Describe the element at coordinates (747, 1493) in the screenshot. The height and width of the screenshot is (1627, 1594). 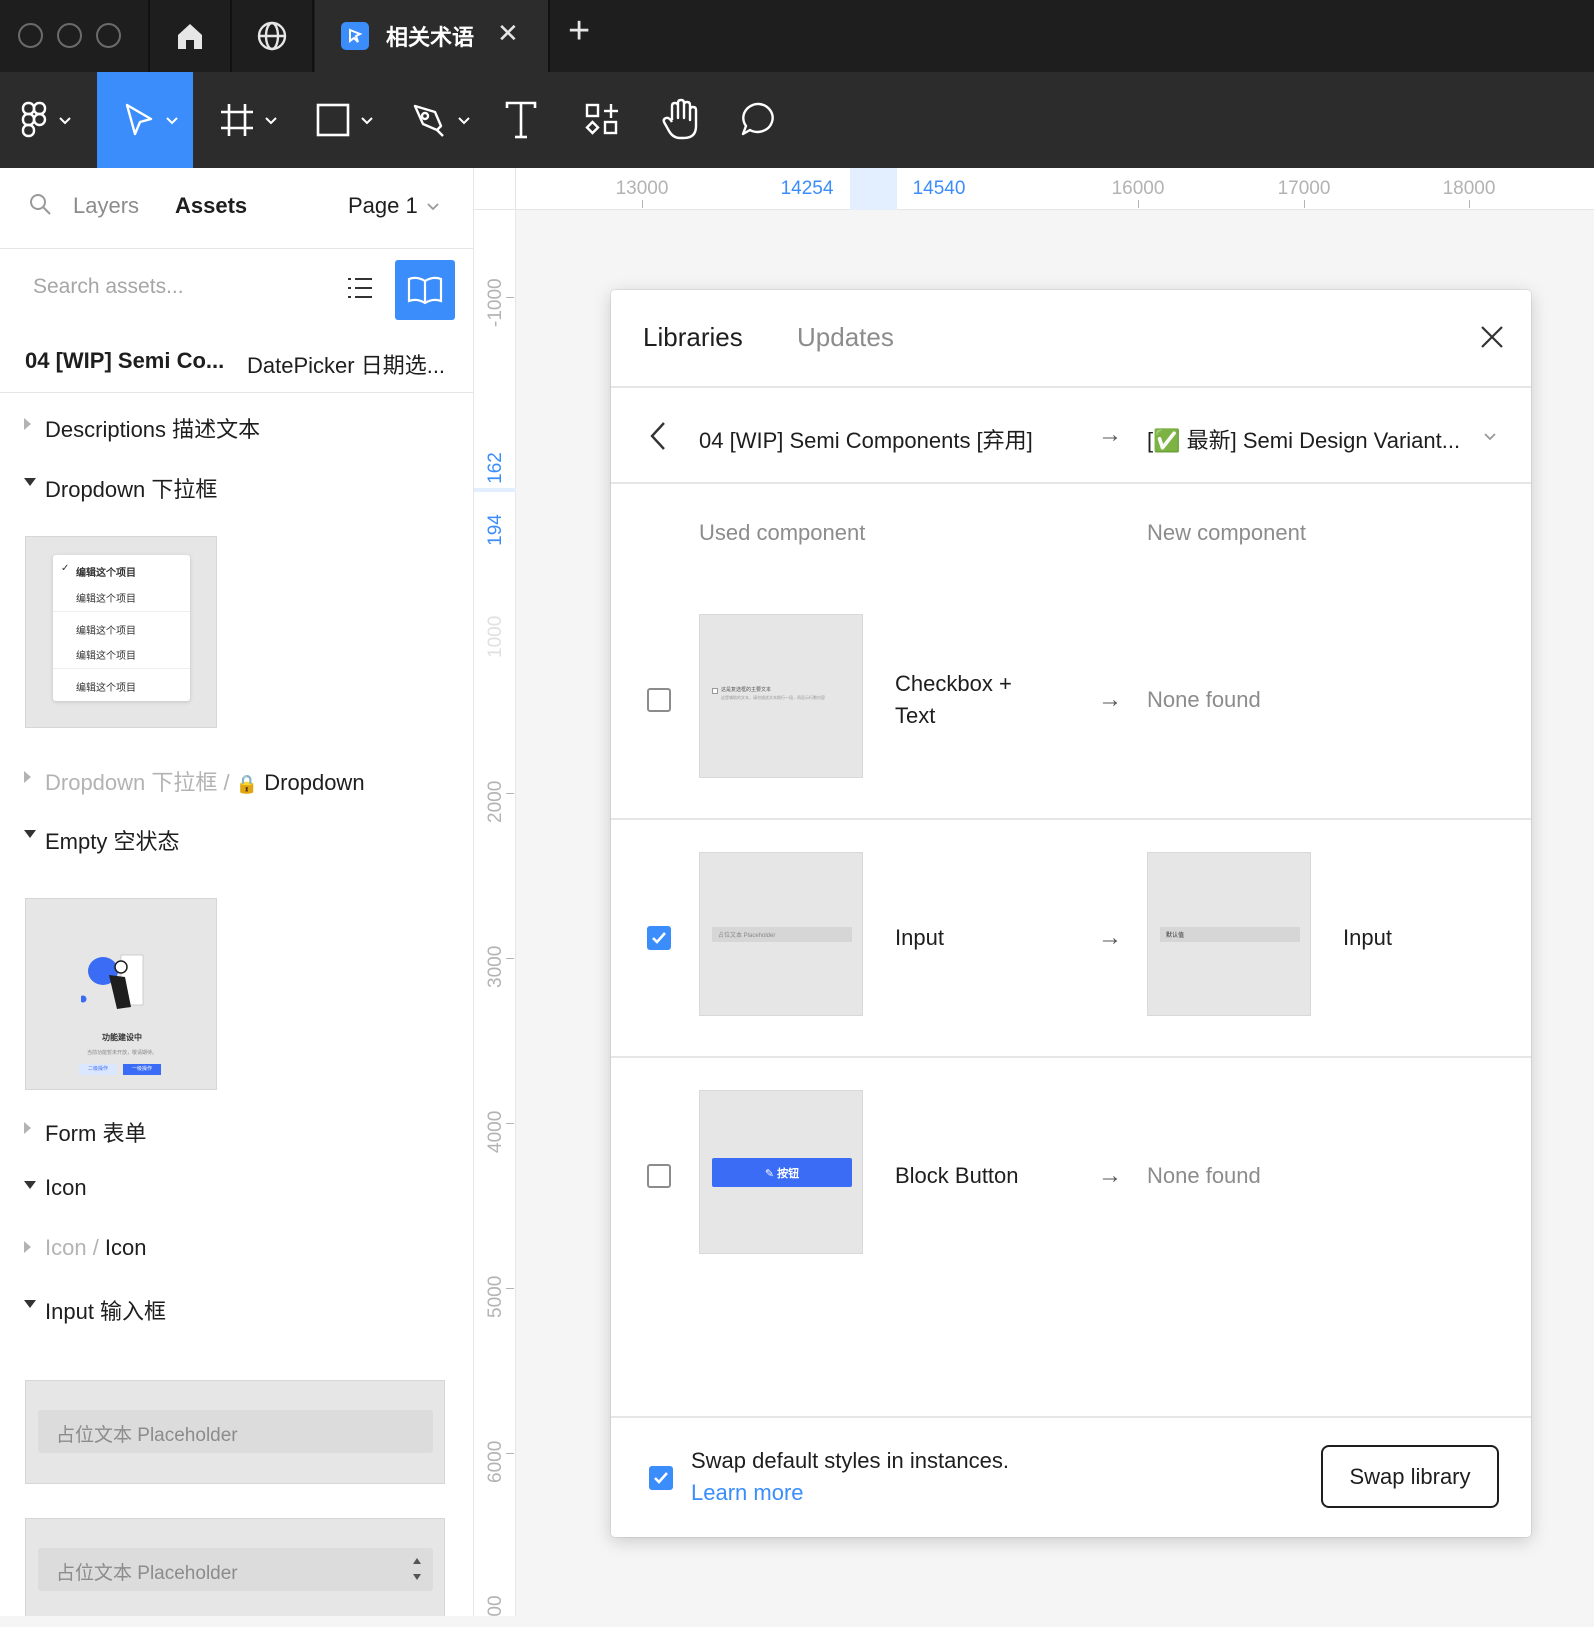
I see `learn-more-link: Learn more` at that location.